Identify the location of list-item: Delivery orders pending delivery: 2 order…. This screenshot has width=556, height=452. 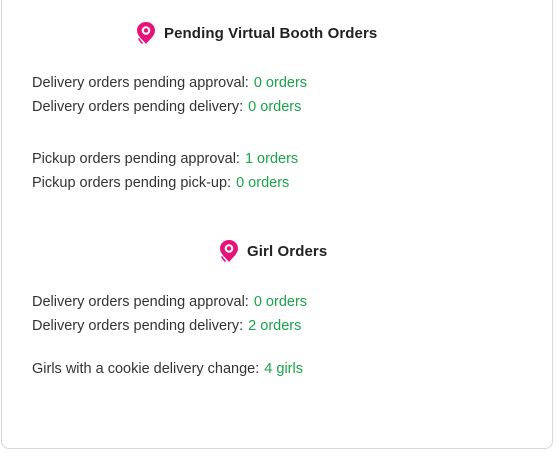
(166, 326).